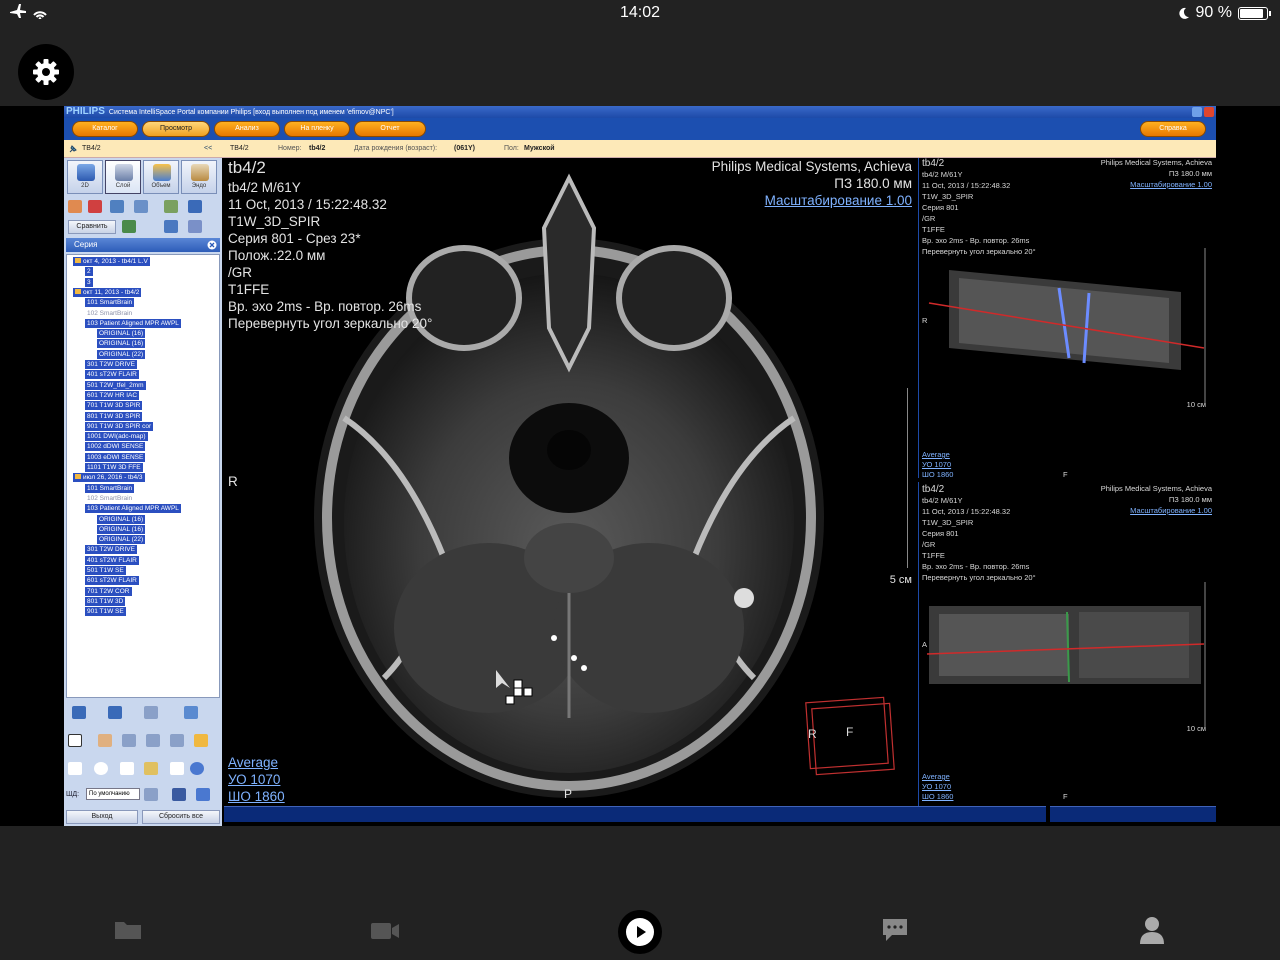 This screenshot has width=1280, height=960. Describe the element at coordinates (129, 226) in the screenshot. I see `link-icon` at that location.